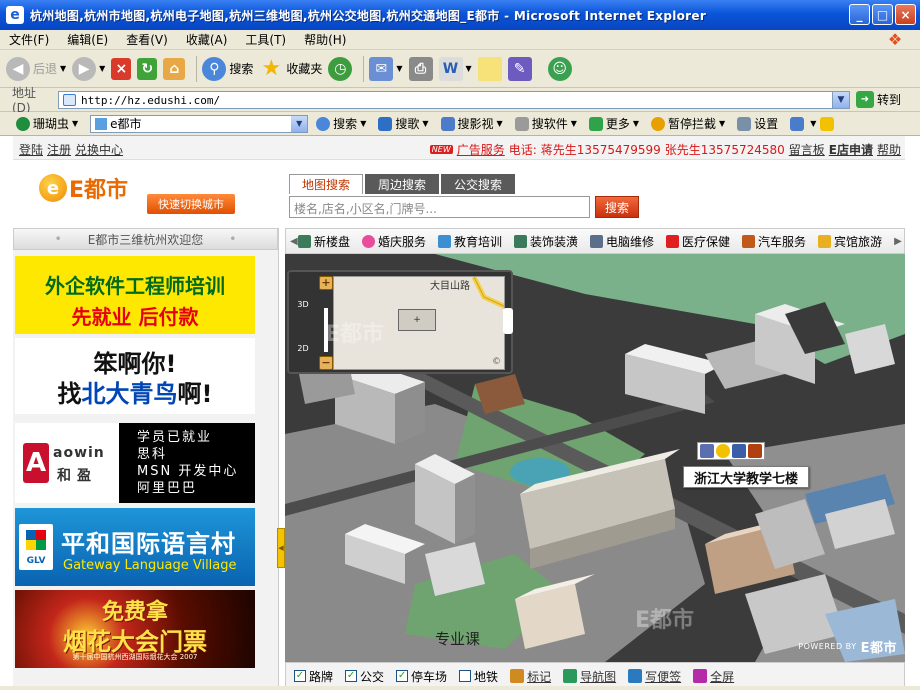 The height and width of the screenshot is (690, 920). I want to click on linkbar-extra, so click(828, 123).